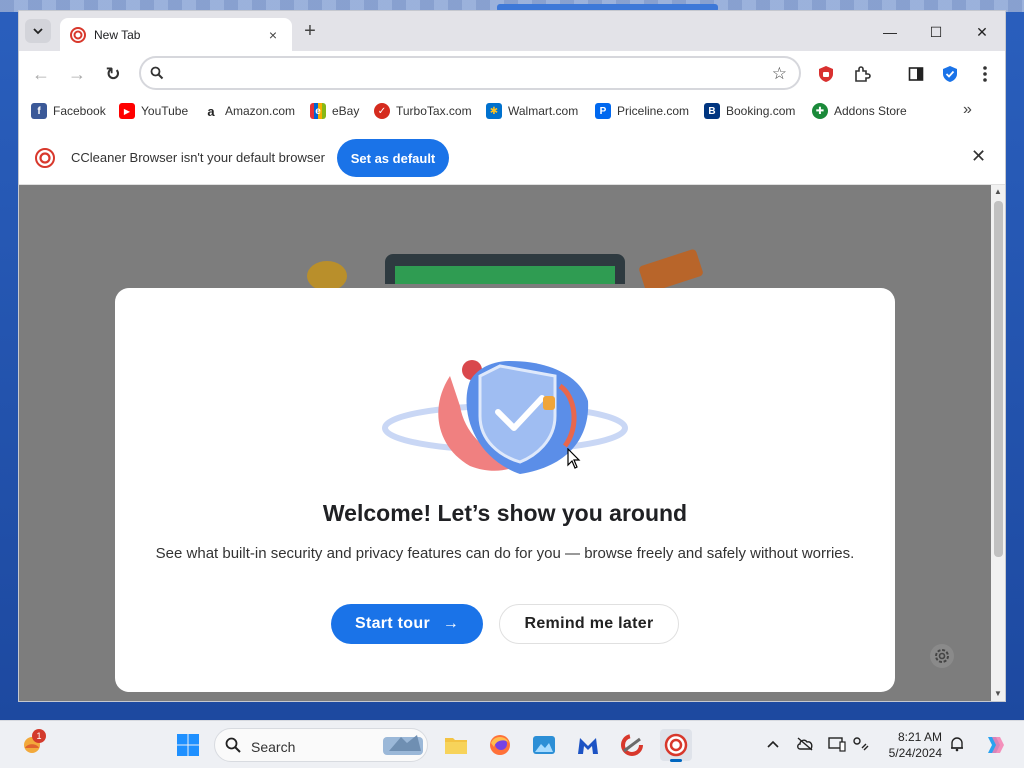 This screenshot has height=768, width=1024. Describe the element at coordinates (676, 745) in the screenshot. I see `ccleaner-browser-taskbar-icon` at that location.